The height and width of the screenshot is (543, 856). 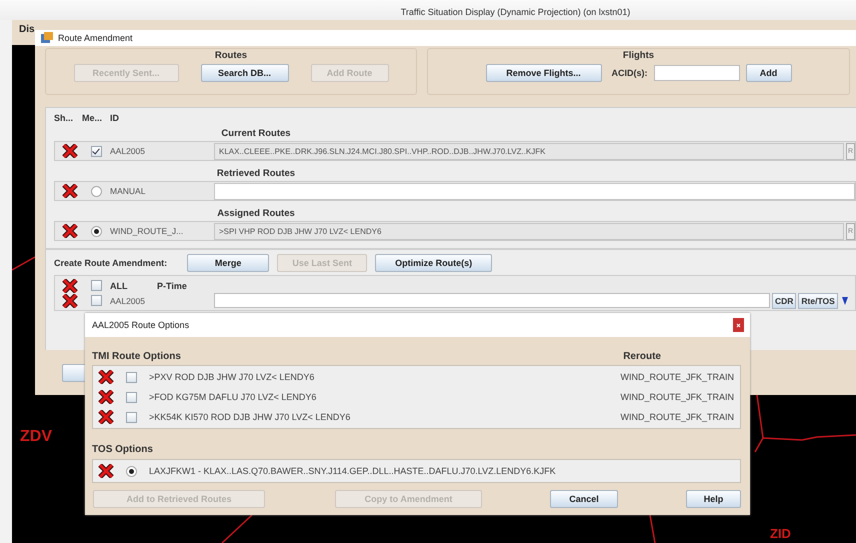 What do you see at coordinates (128, 191) in the screenshot?
I see `flight-id: MANUAL` at bounding box center [128, 191].